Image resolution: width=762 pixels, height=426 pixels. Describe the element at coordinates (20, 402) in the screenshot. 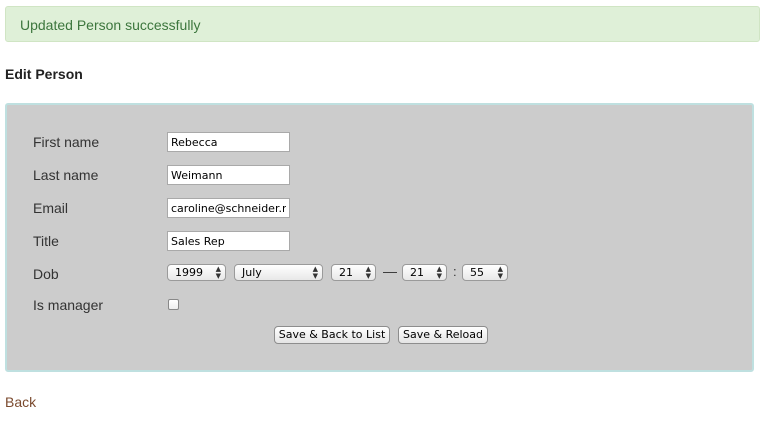

I see `back-link: Back` at that location.